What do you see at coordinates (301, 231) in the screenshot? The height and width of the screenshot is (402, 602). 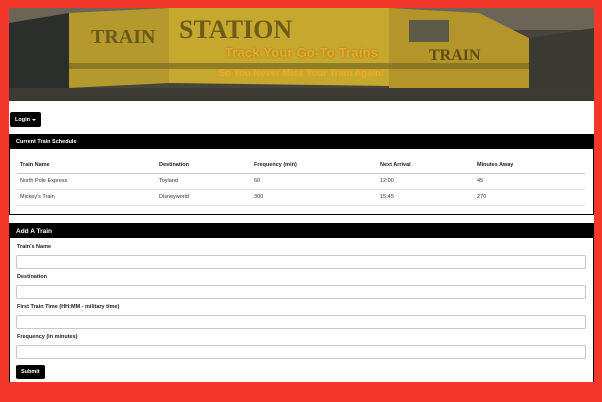 I see `add-train-heading: Add A Train` at bounding box center [301, 231].